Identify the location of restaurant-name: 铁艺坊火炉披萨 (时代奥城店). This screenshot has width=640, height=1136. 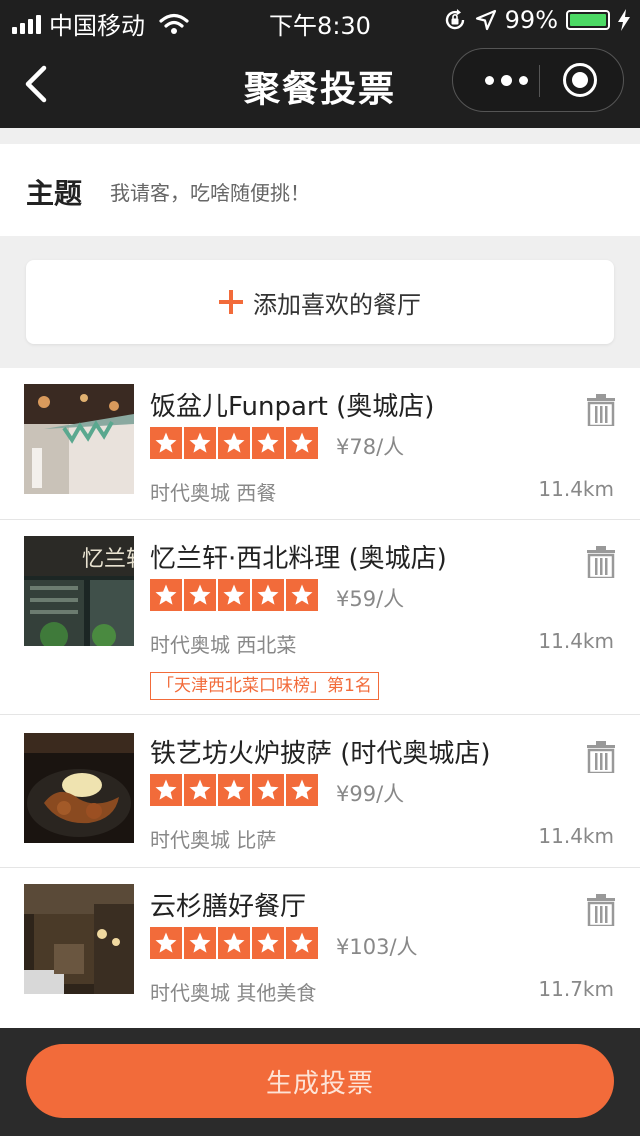
(320, 754).